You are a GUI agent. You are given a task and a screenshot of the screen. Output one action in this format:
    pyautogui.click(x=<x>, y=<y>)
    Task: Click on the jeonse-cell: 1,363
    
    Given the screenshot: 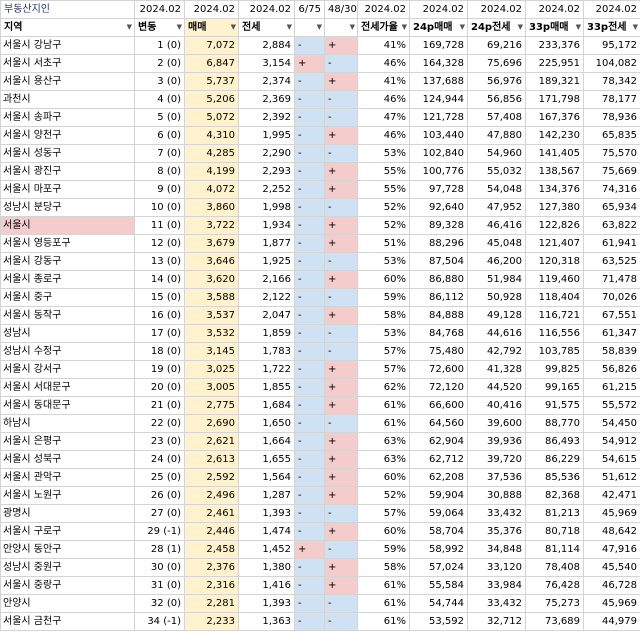 What is the action you would take?
    pyautogui.click(x=266, y=621)
    